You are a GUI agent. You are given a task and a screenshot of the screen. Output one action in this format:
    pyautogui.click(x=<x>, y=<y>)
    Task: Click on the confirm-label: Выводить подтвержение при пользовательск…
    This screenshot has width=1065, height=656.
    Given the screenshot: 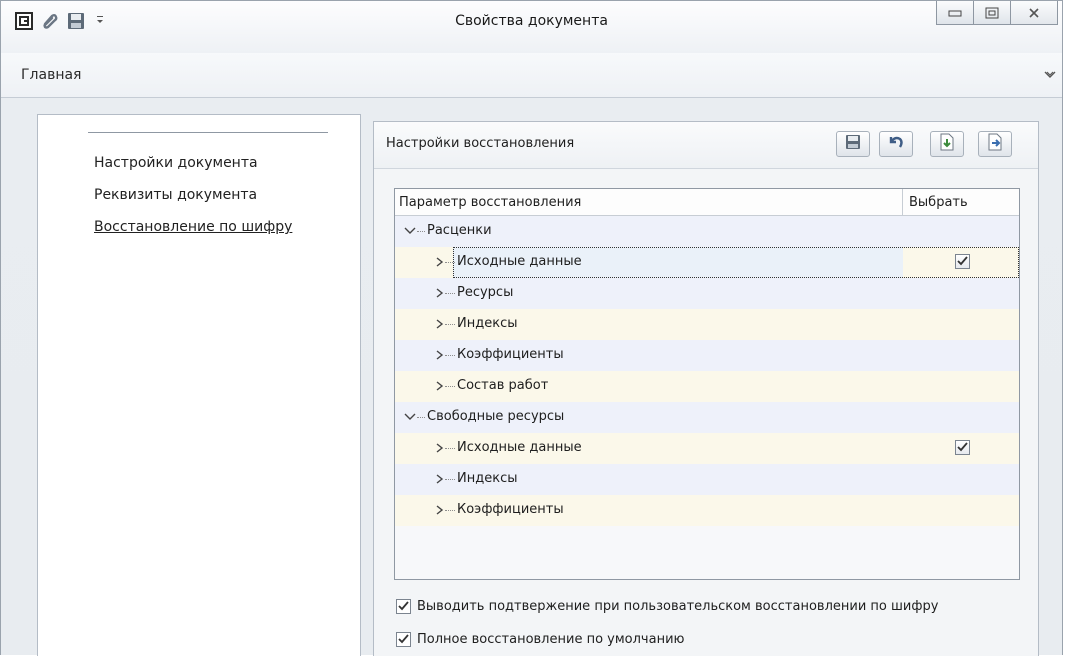 What is the action you would take?
    pyautogui.click(x=678, y=606)
    